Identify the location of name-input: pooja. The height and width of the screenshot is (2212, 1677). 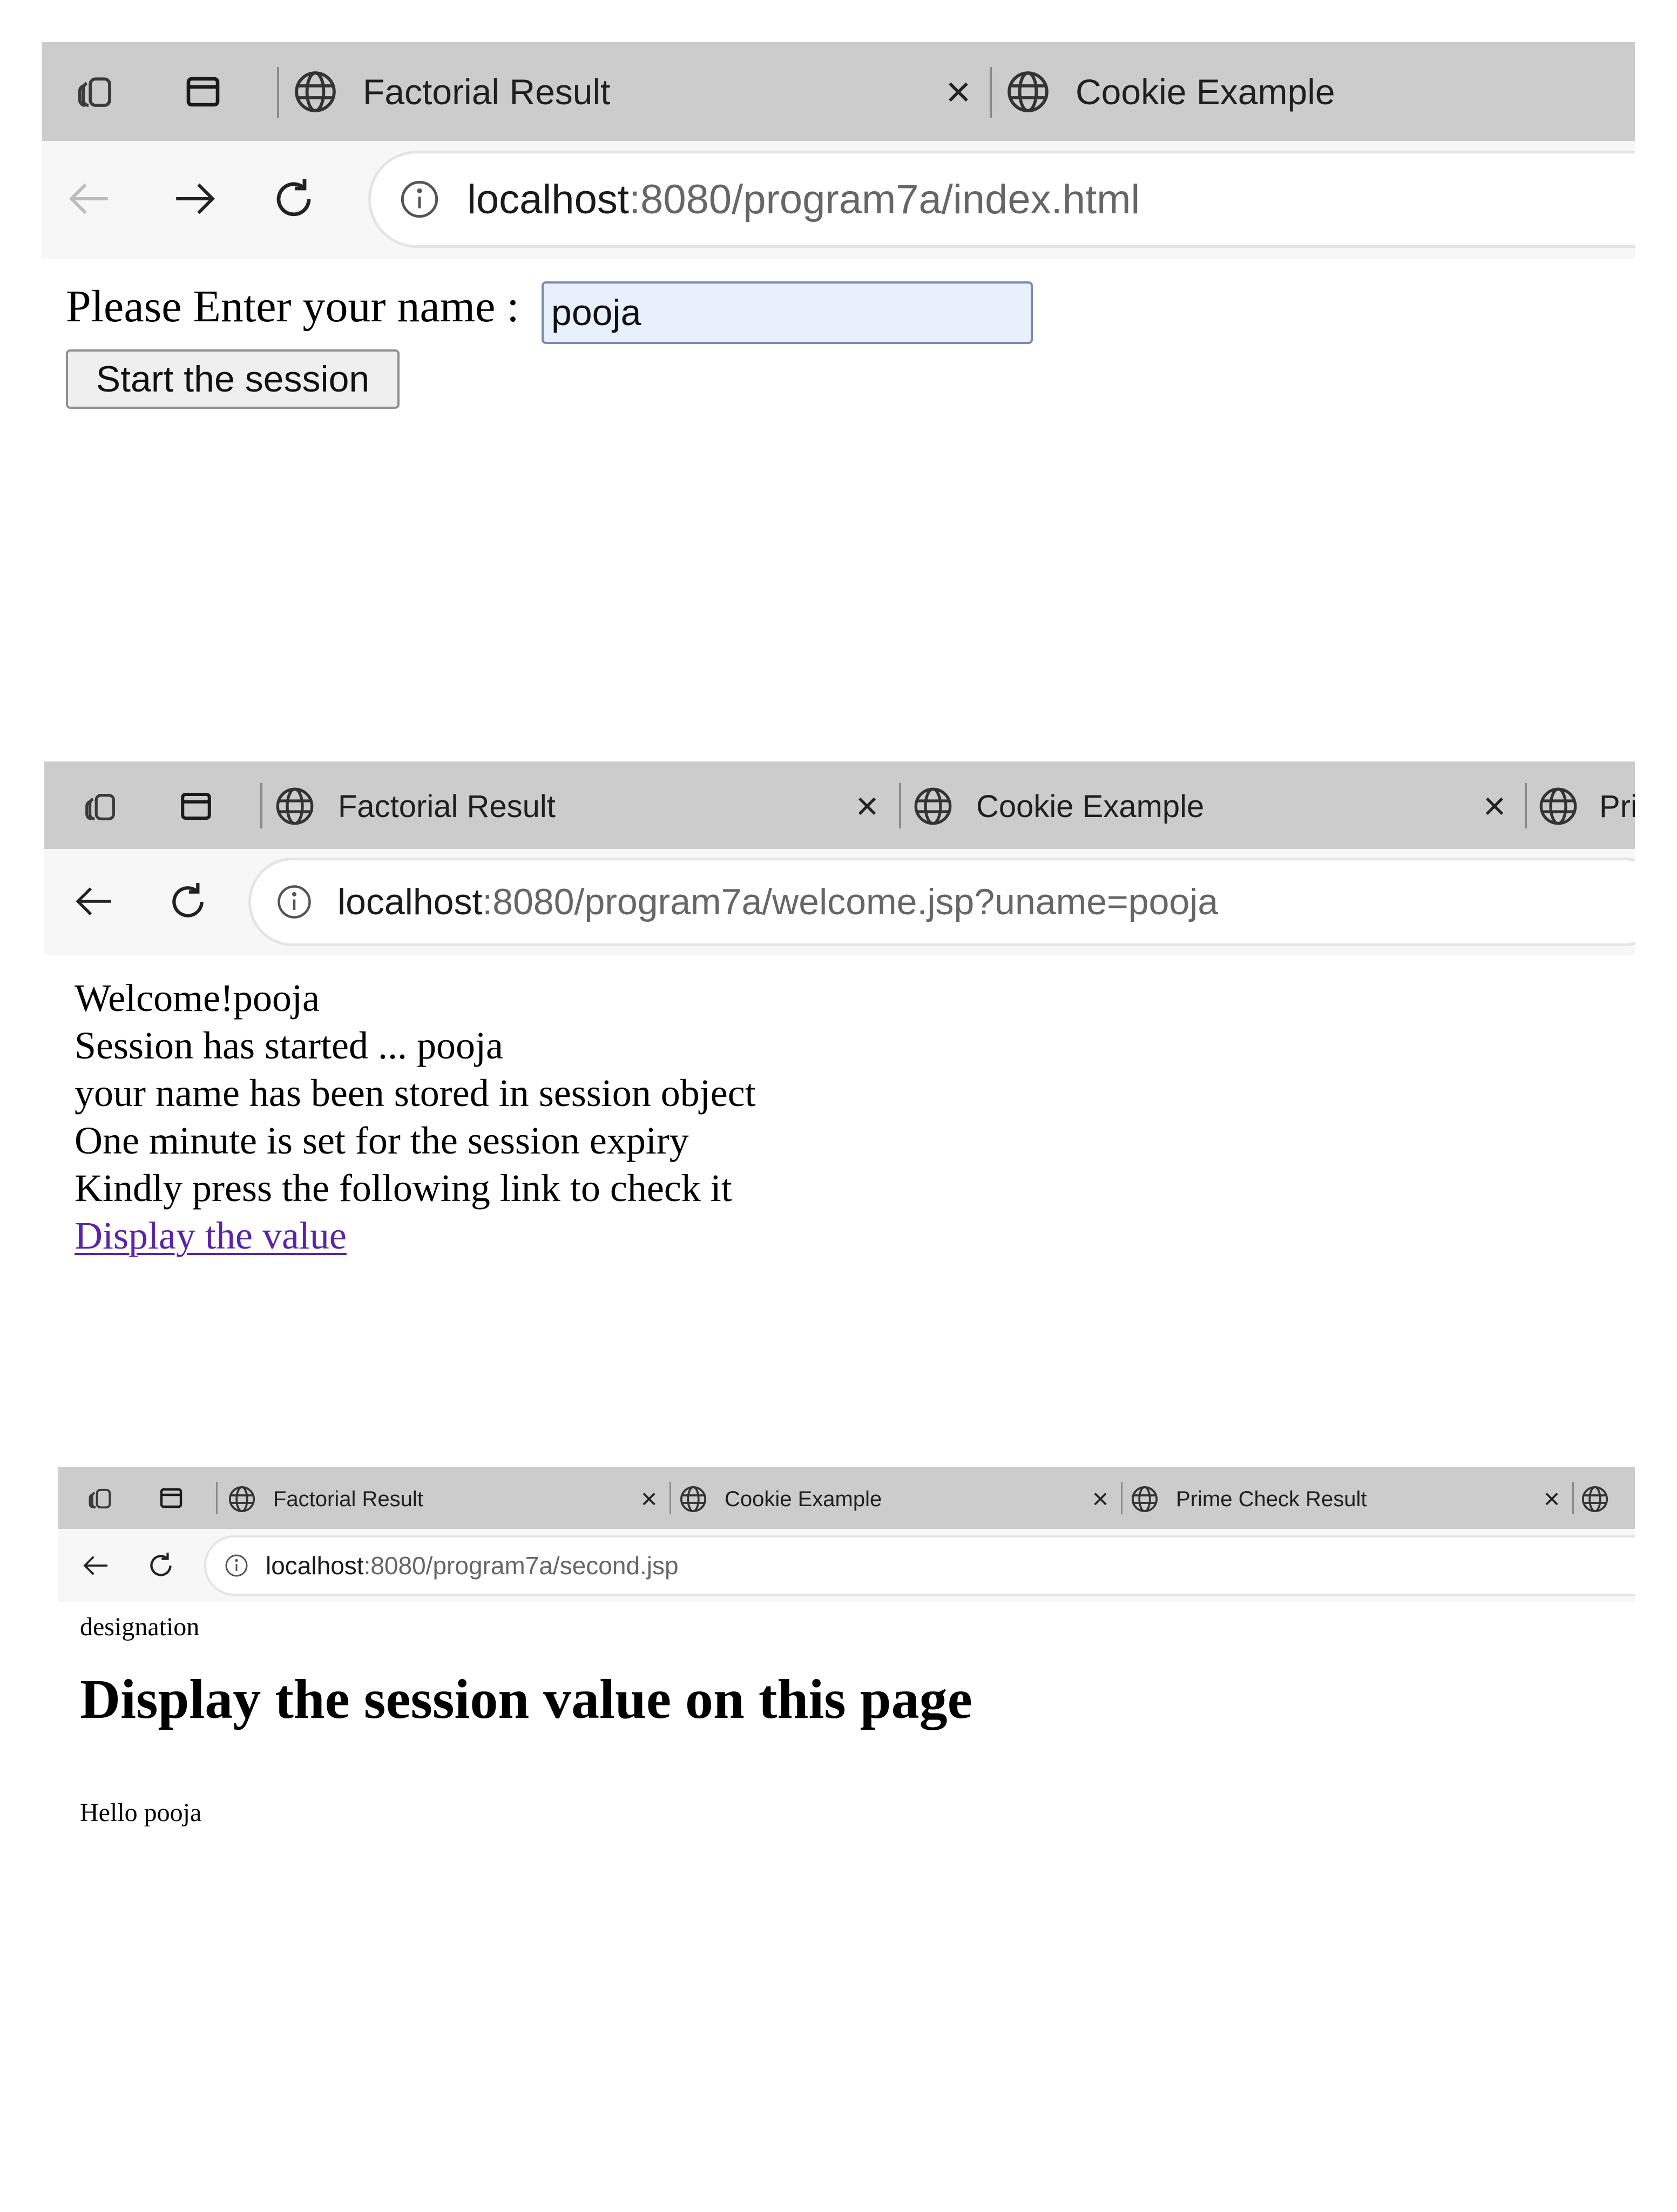
(787, 312).